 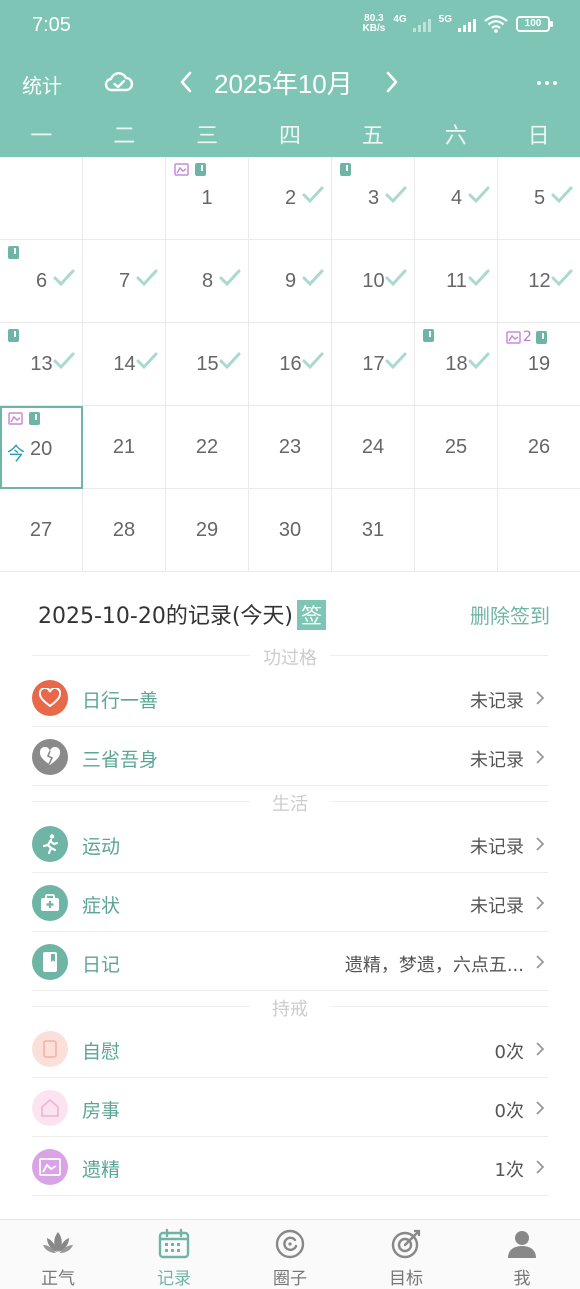 I want to click on calendar-day-28: 28, so click(x=124, y=530).